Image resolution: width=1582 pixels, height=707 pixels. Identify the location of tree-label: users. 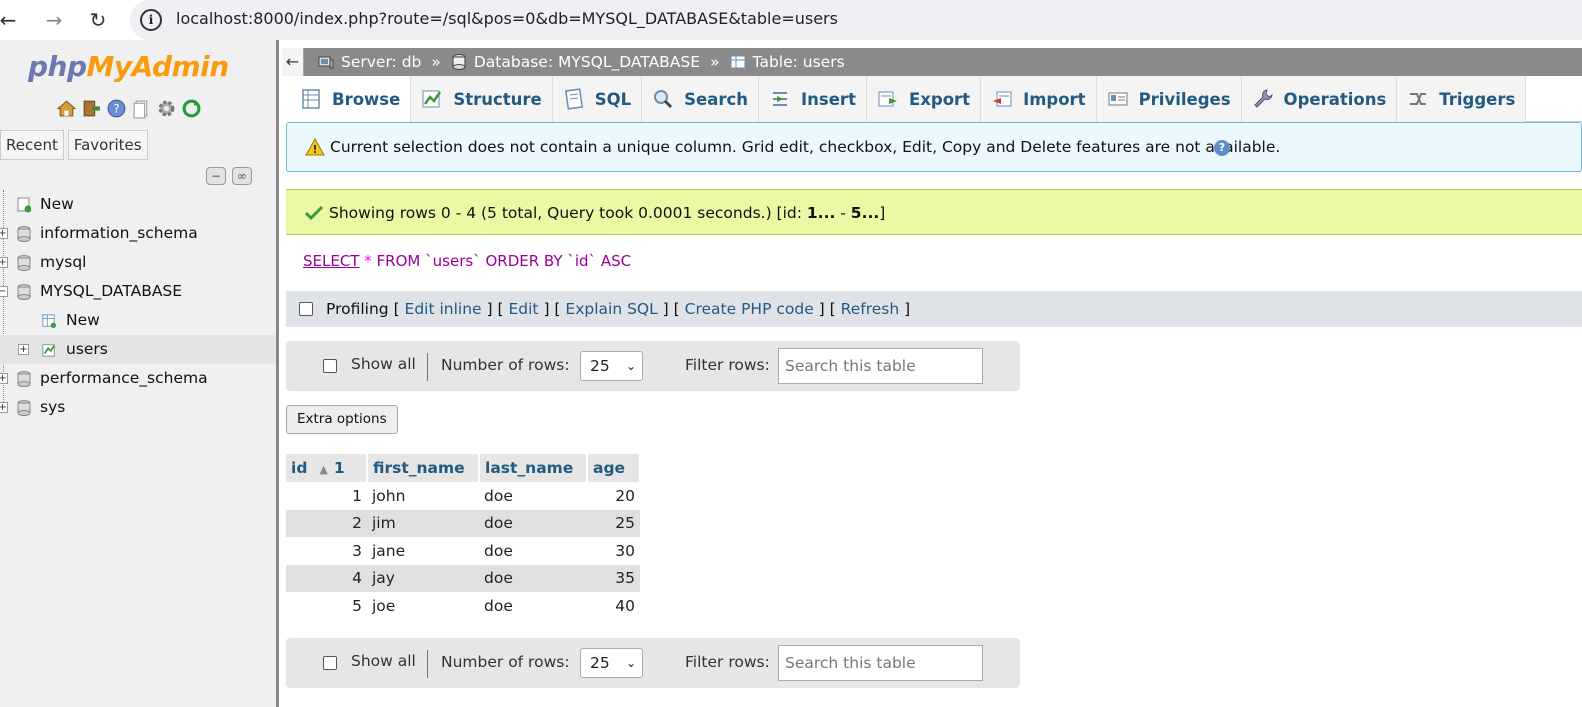
(87, 349).